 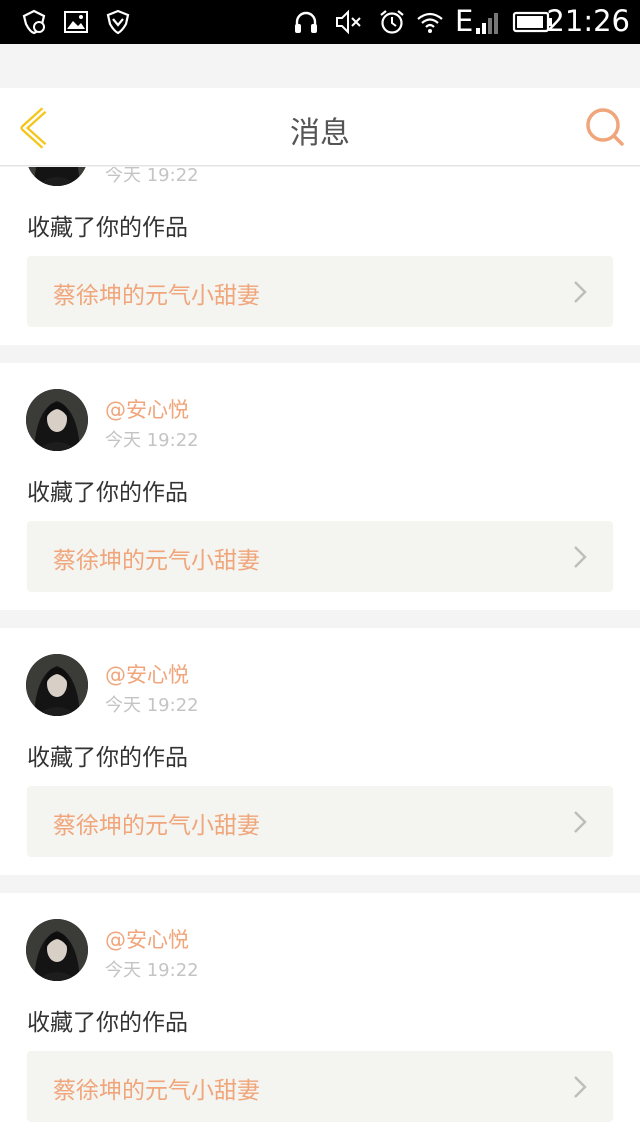 What do you see at coordinates (588, 21) in the screenshot?
I see `clock: 21:26` at bounding box center [588, 21].